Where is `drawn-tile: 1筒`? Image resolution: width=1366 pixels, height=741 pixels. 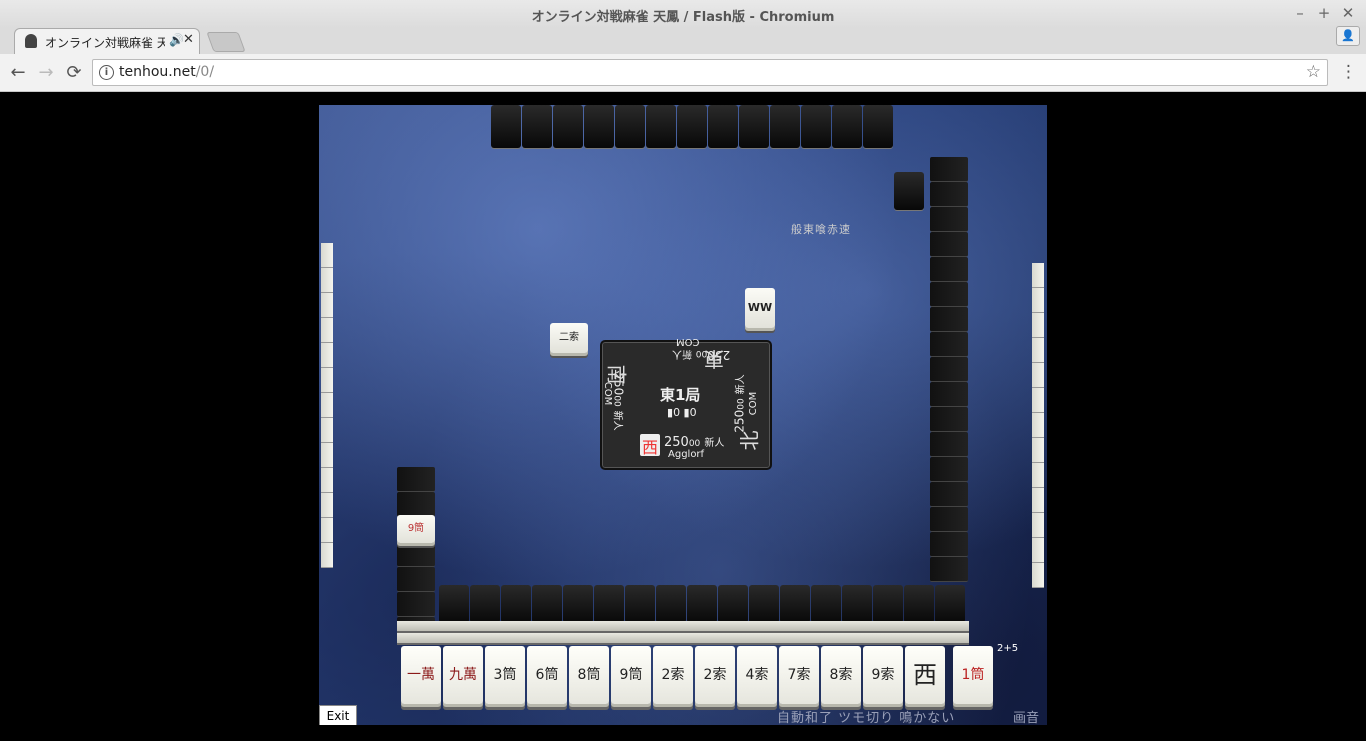 drawn-tile: 1筒 is located at coordinates (973, 675).